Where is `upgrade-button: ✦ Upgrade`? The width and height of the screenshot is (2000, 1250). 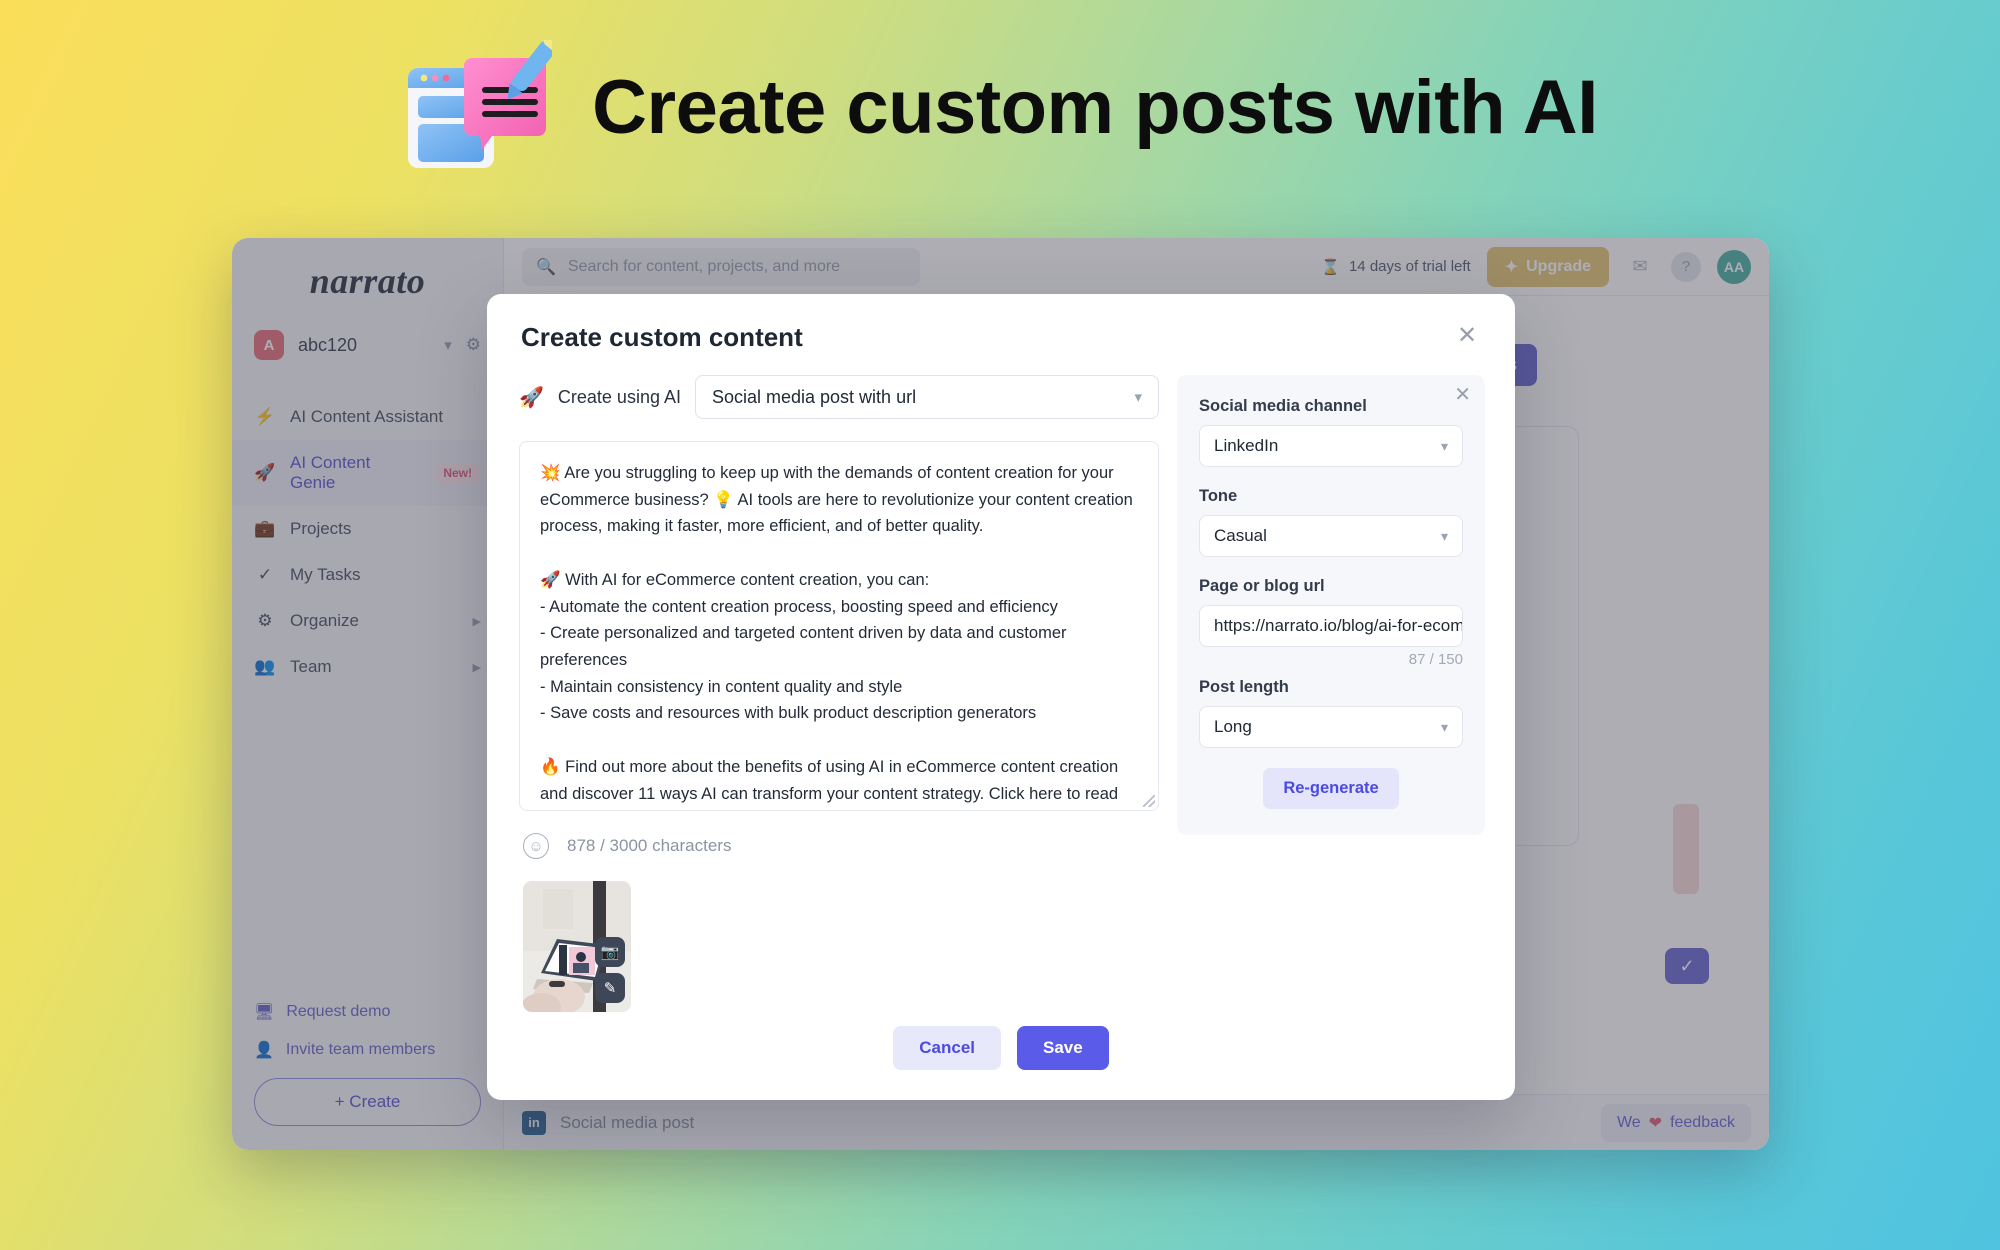 upgrade-button: ✦ Upgrade is located at coordinates (1548, 266).